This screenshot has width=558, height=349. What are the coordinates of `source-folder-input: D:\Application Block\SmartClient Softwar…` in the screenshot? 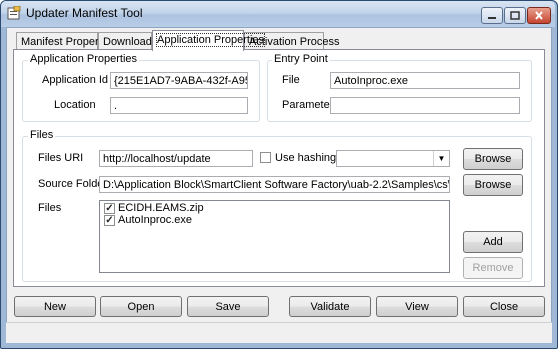 It's located at (274, 184).